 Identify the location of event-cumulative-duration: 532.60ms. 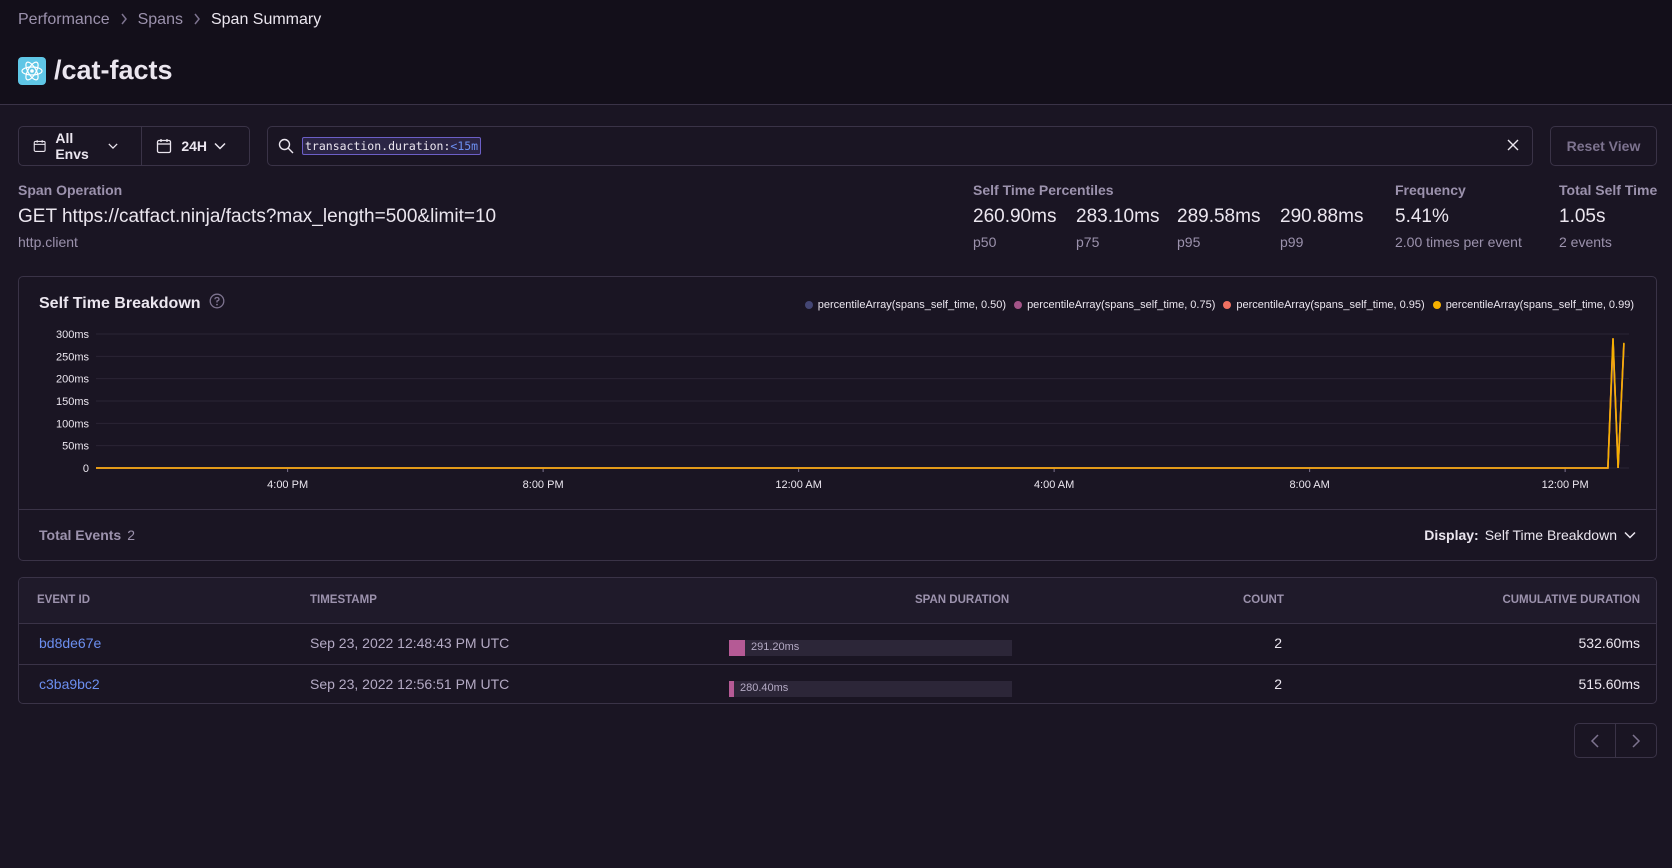
(1609, 643).